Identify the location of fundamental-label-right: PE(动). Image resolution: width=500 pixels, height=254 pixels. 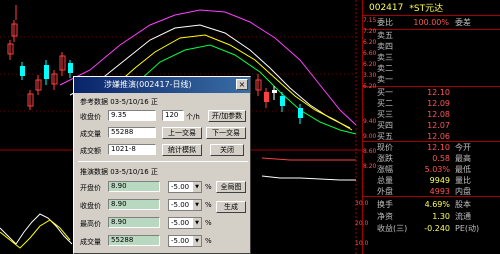
(467, 228).